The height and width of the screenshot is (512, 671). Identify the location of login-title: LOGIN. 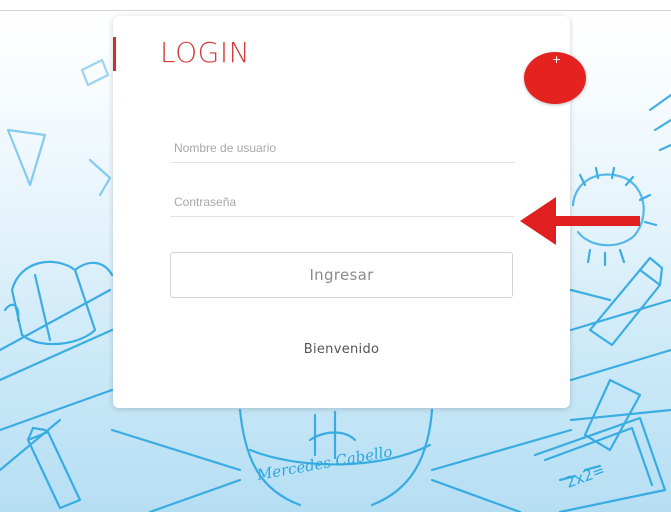
(205, 52).